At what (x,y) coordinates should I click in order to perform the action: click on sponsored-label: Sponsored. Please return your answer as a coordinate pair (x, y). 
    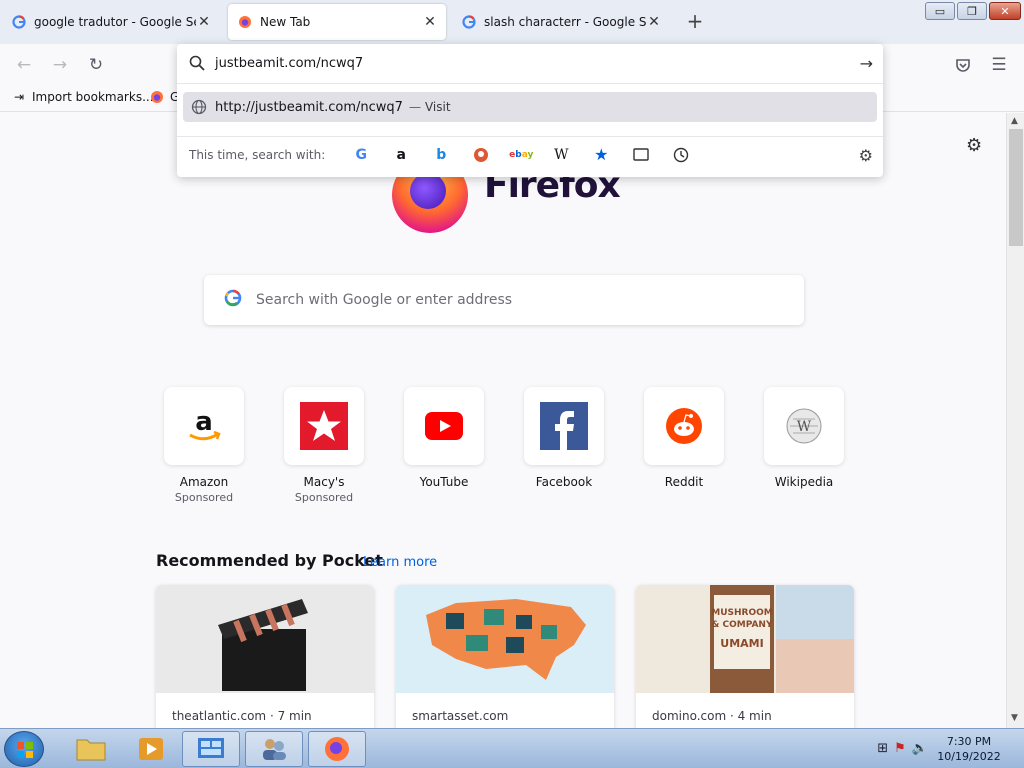
    Looking at the image, I should click on (204, 497).